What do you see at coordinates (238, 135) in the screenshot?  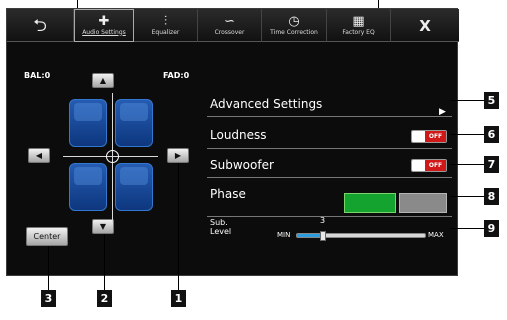 I see `loudness-label: Loudness` at bounding box center [238, 135].